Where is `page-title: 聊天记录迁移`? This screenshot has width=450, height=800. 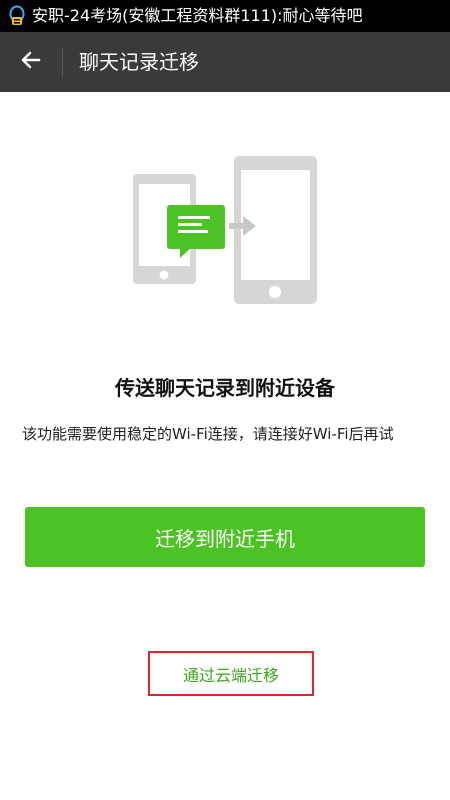 page-title: 聊天记录迁移 is located at coordinates (139, 62).